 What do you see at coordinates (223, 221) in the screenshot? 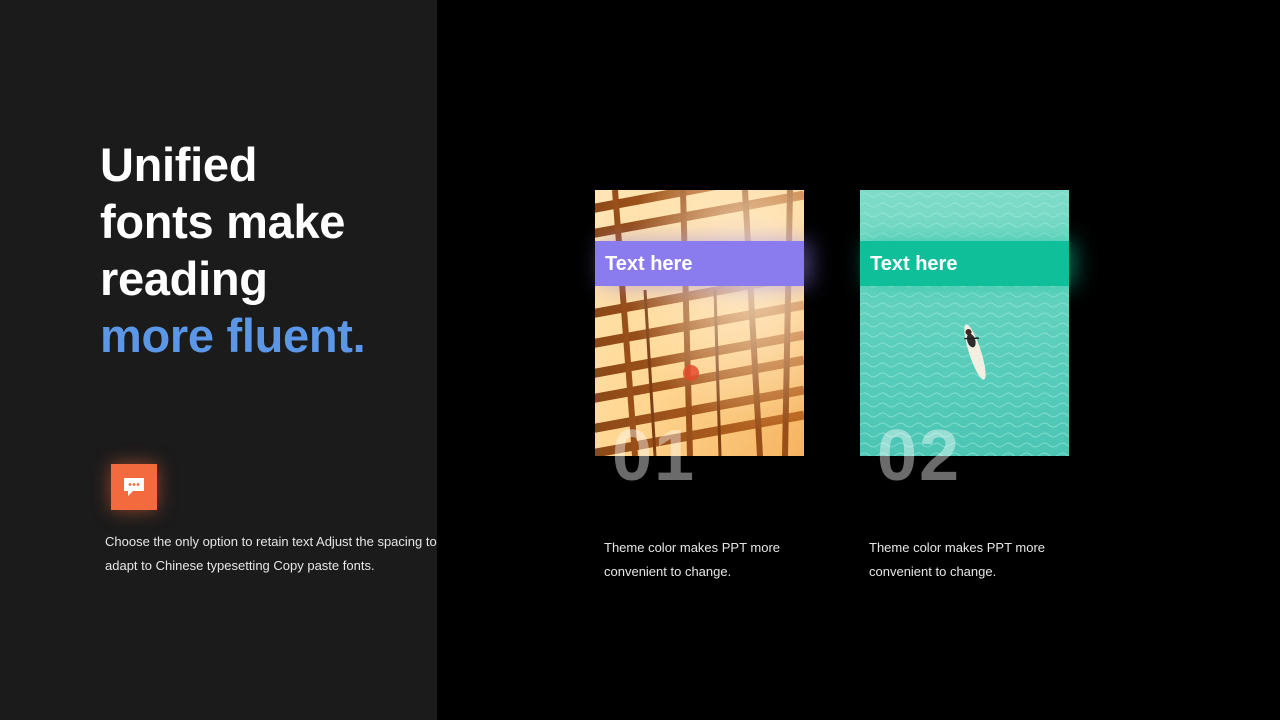
I see `headline-line-2: fonts make` at bounding box center [223, 221].